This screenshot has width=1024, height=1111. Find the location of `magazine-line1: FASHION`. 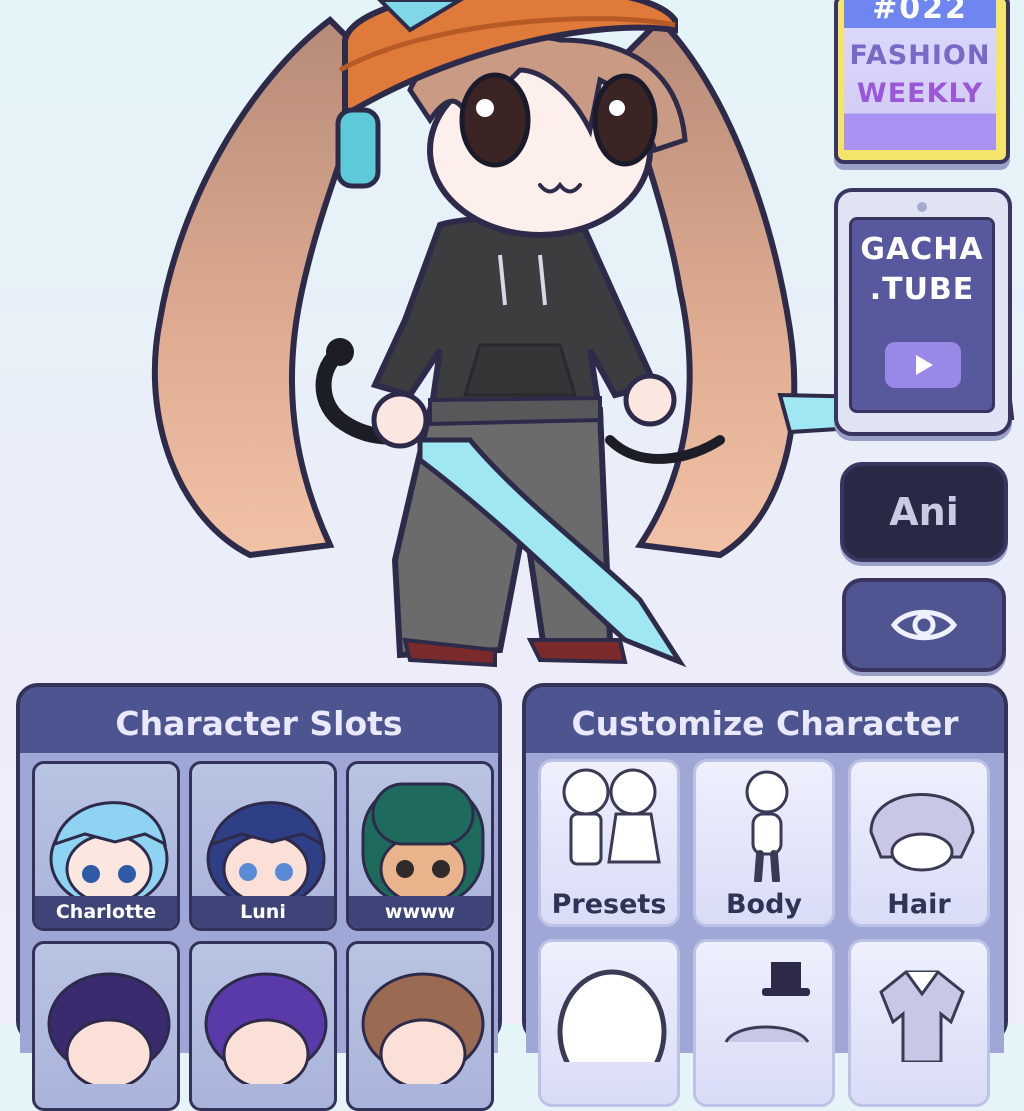

magazine-line1: FASHION is located at coordinates (920, 55).